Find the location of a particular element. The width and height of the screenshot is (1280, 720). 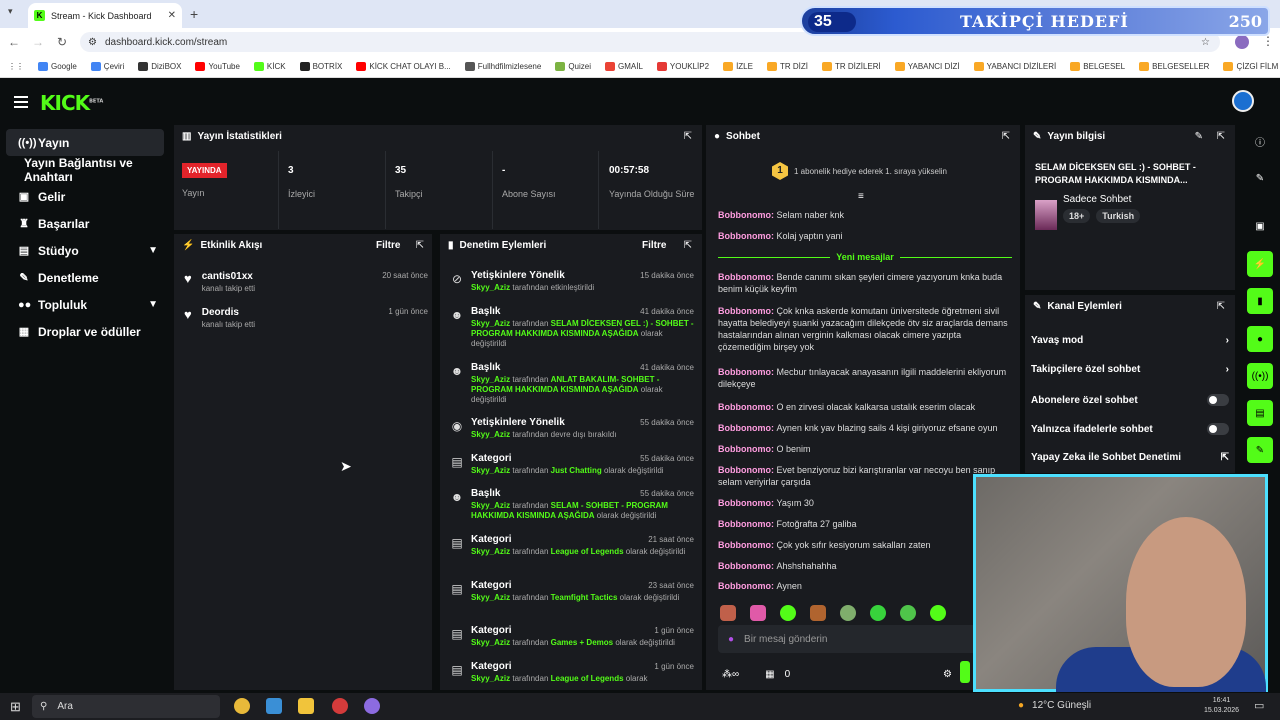

bookmark-item: BOTRİX is located at coordinates (320, 66).